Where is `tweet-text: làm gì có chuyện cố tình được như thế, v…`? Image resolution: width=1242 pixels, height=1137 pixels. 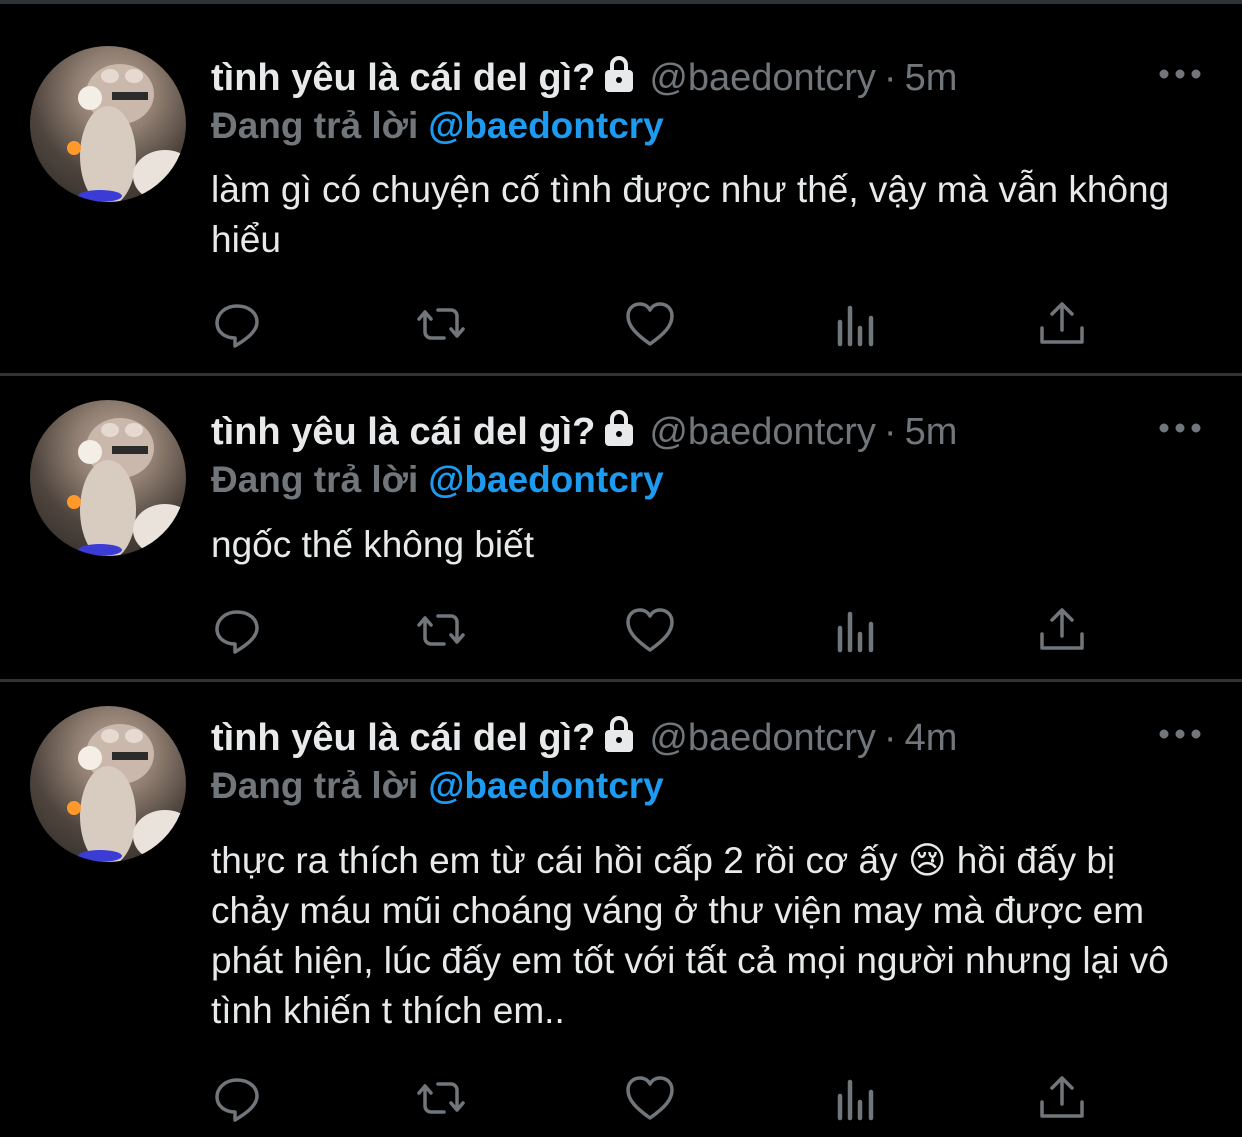
tweet-text: làm gì có chuyện cố tình được như thế, v… is located at coordinates (690, 214).